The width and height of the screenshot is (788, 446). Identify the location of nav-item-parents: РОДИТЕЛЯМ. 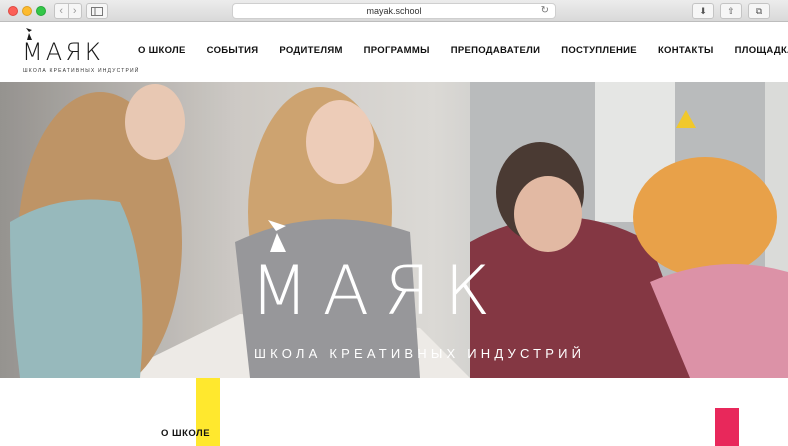
(310, 50).